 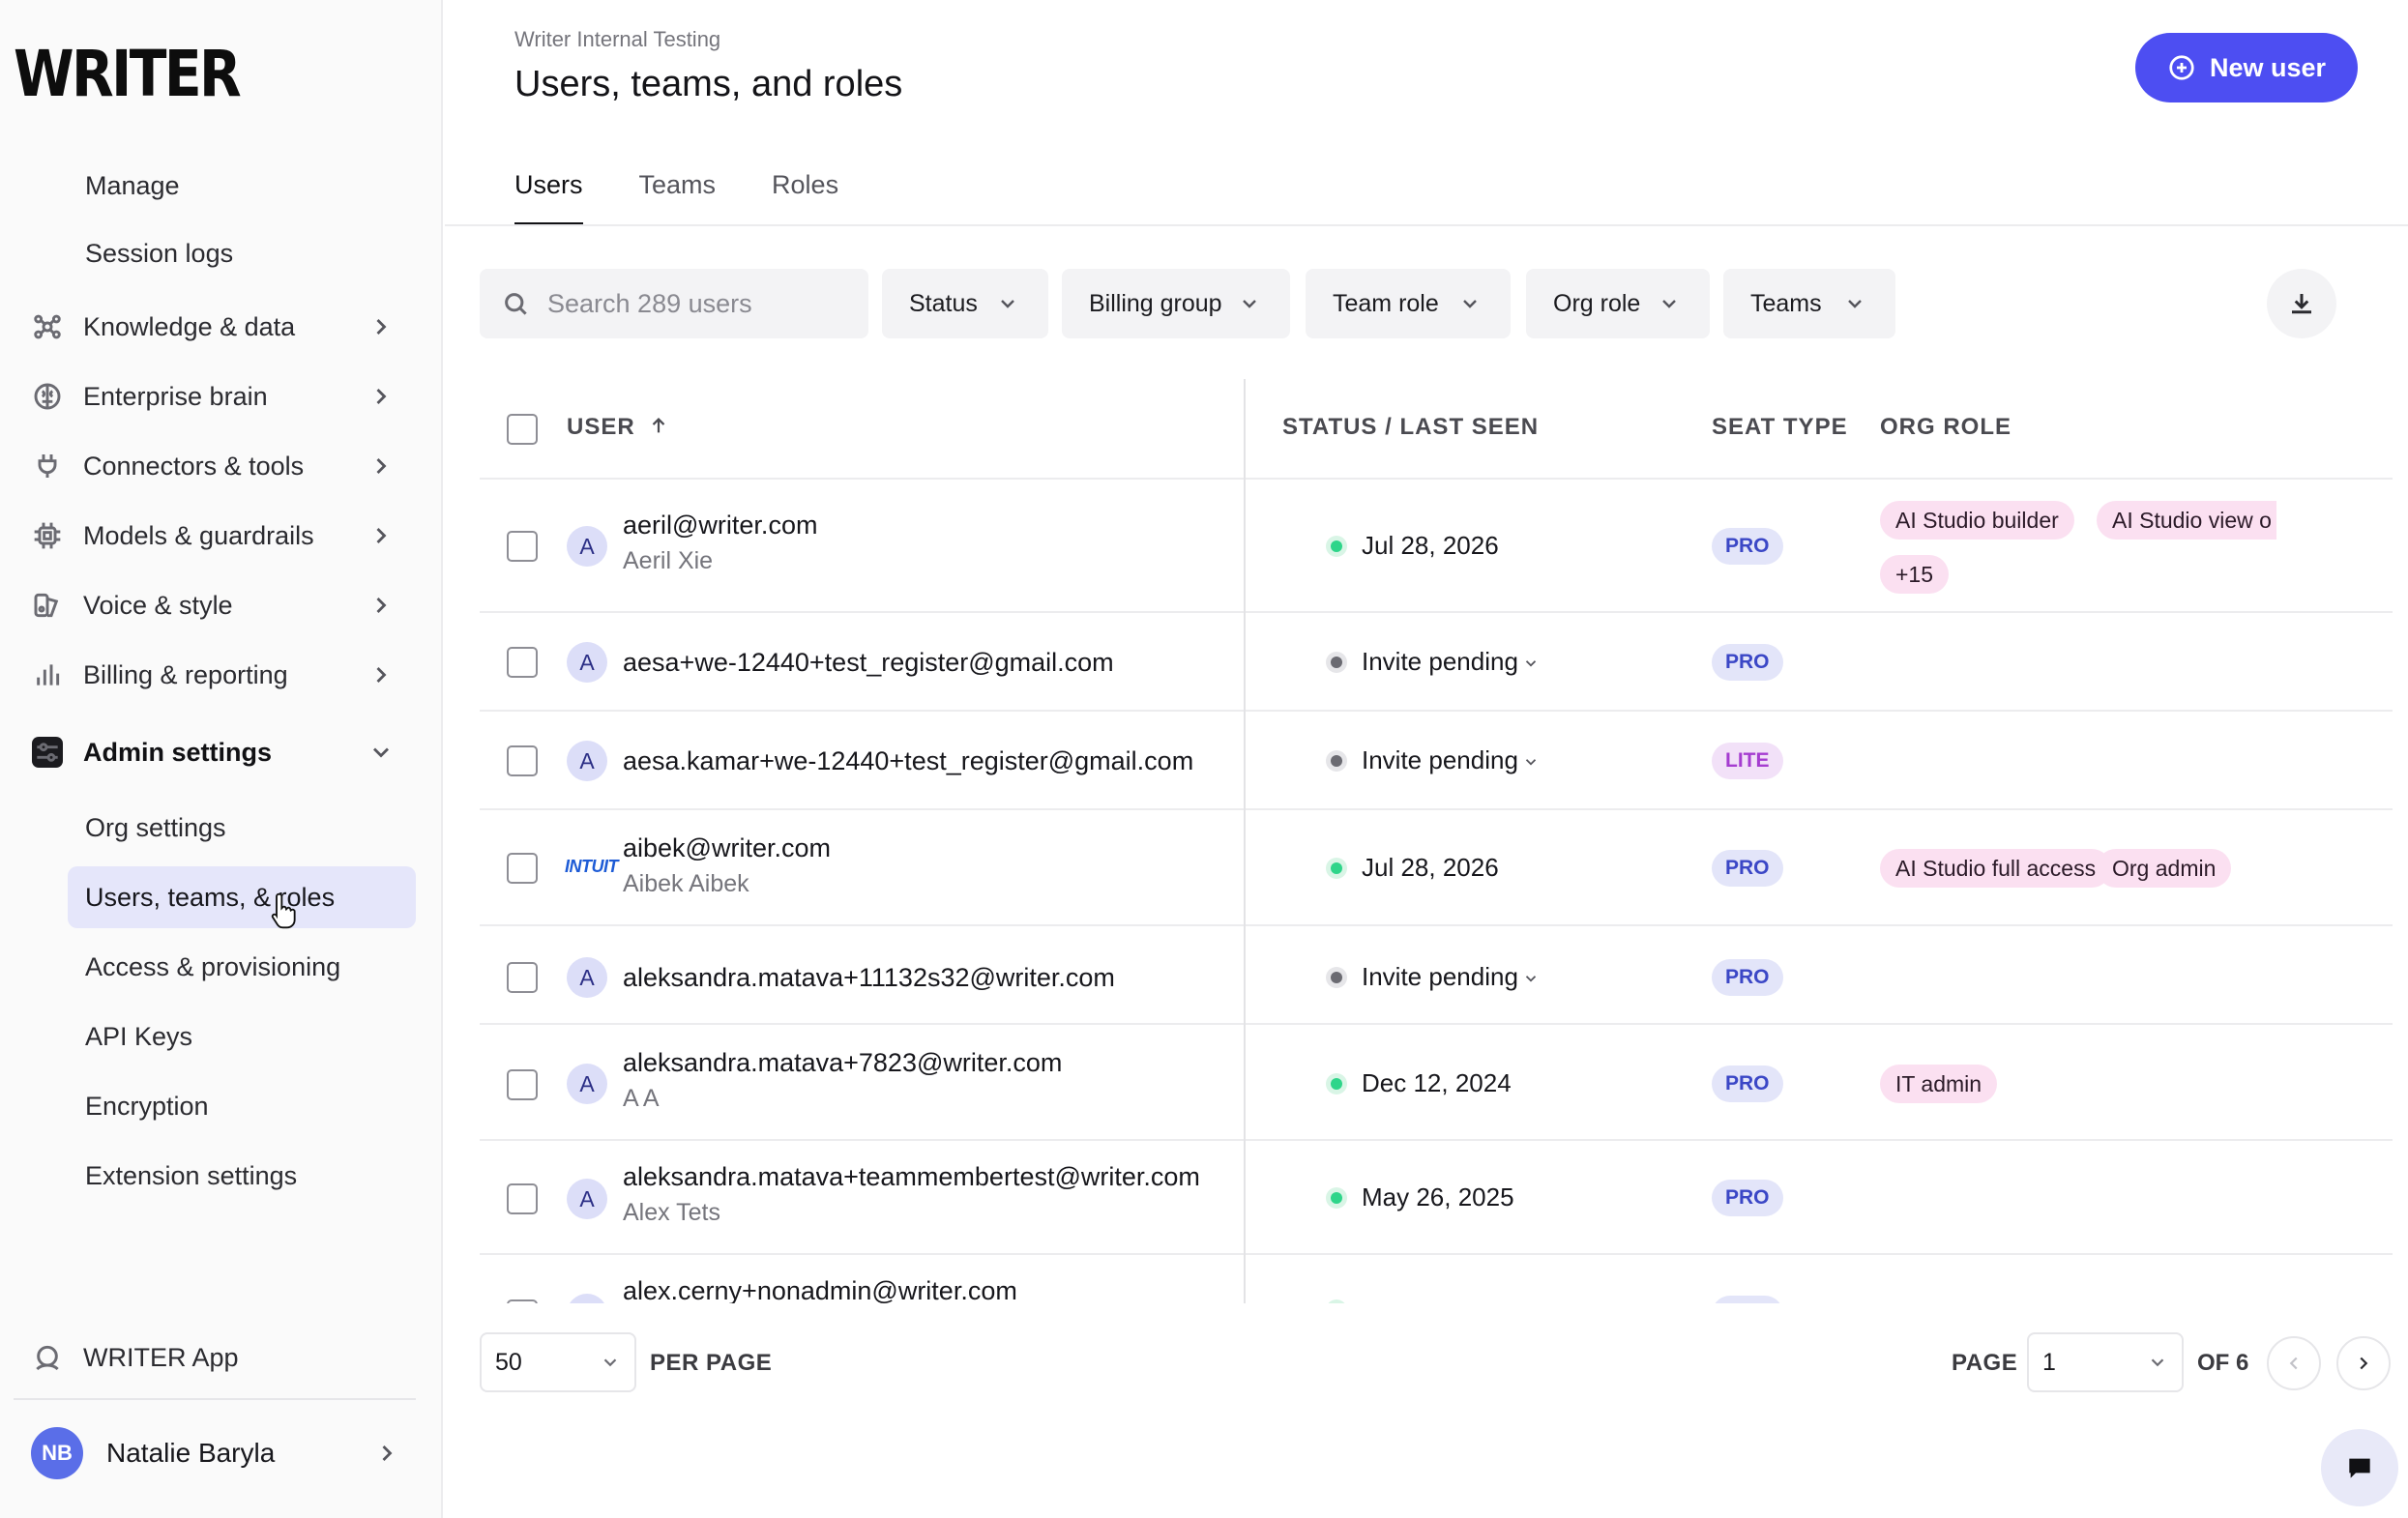 What do you see at coordinates (943, 303) in the screenshot?
I see `filter-label: Status` at bounding box center [943, 303].